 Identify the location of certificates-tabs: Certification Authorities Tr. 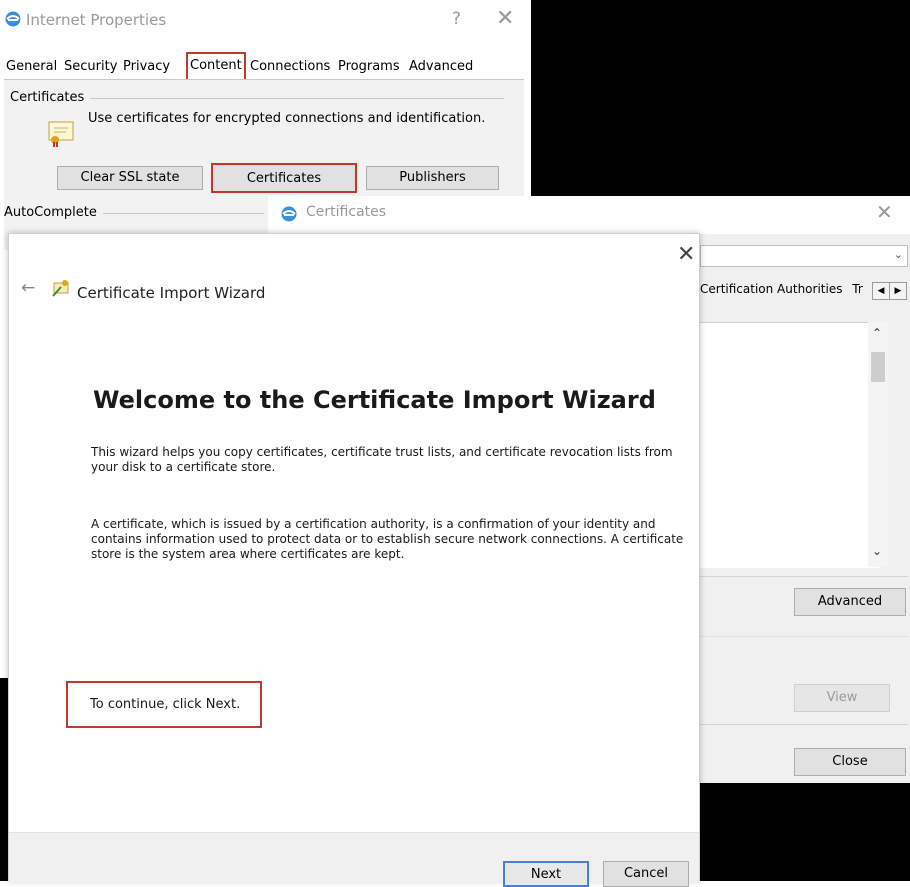
(781, 293).